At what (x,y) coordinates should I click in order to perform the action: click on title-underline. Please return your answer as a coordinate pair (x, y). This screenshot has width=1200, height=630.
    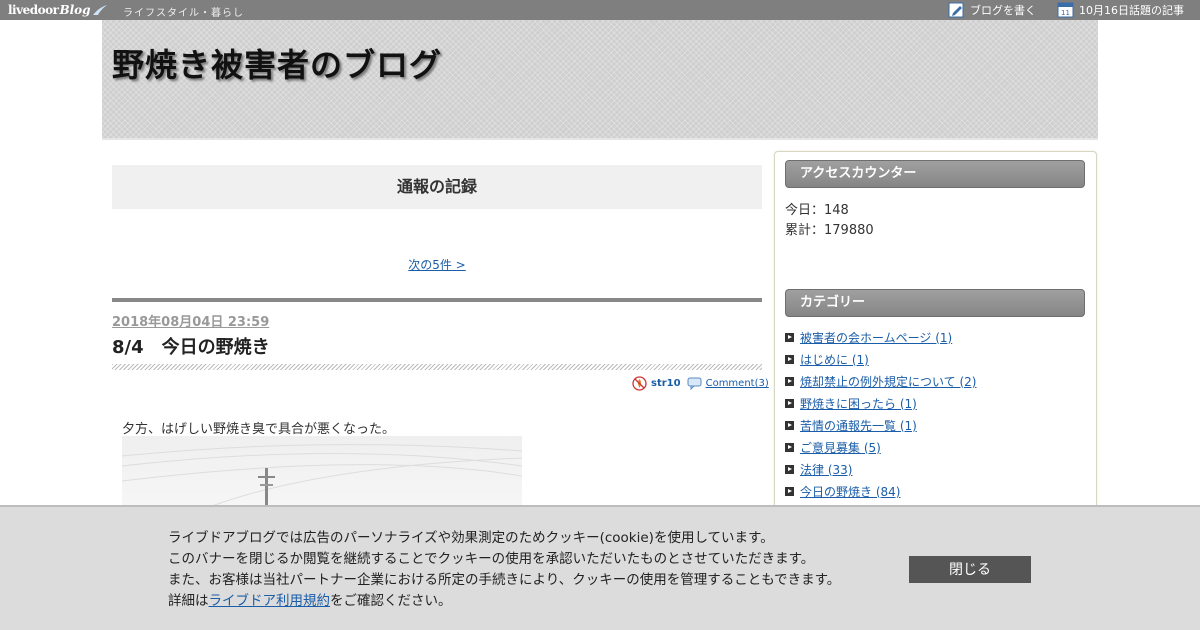
    Looking at the image, I should click on (437, 367).